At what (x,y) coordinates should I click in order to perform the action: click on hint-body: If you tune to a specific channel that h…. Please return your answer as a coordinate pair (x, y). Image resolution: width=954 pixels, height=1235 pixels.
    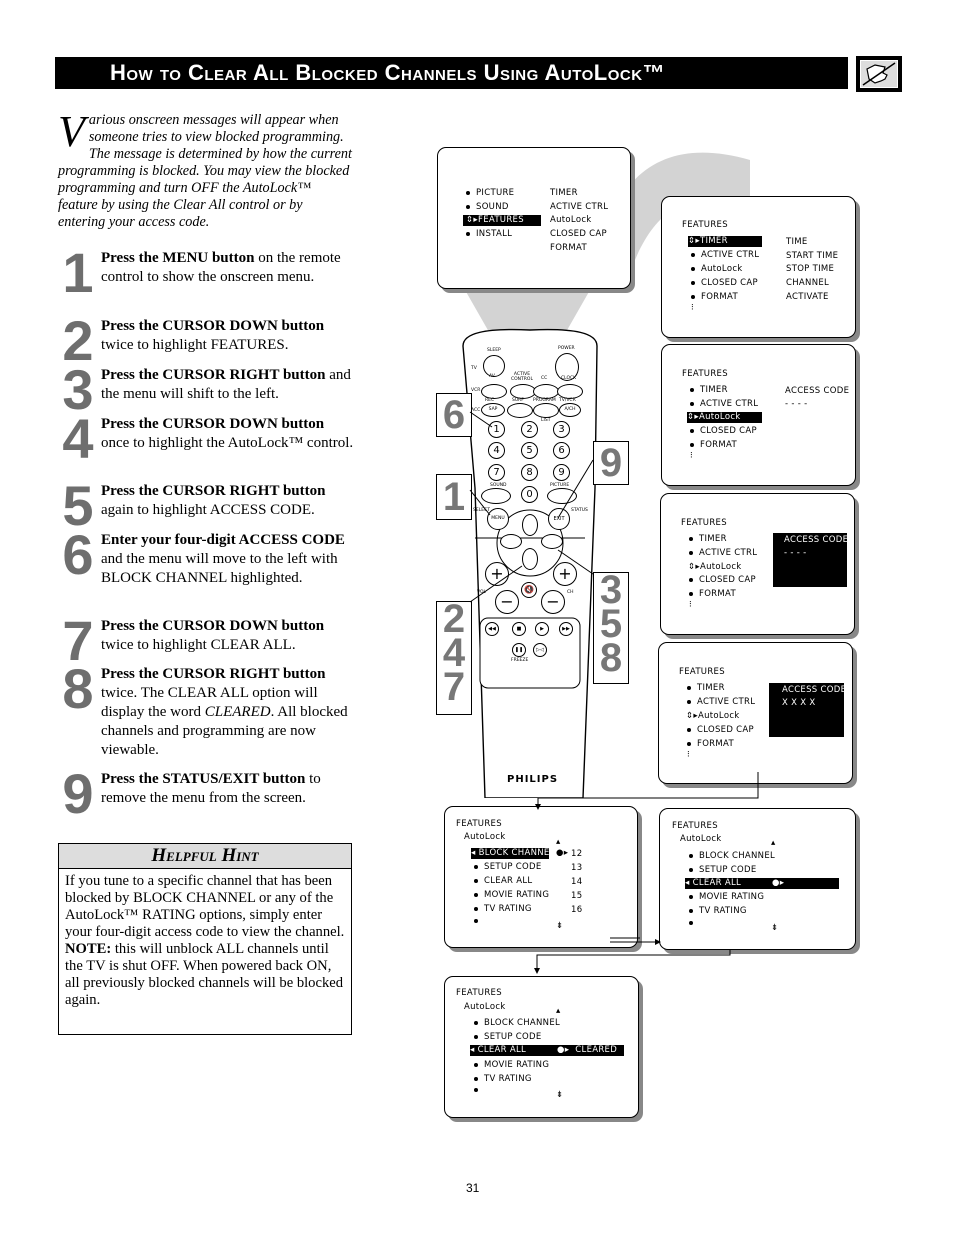
    Looking at the image, I should click on (205, 940).